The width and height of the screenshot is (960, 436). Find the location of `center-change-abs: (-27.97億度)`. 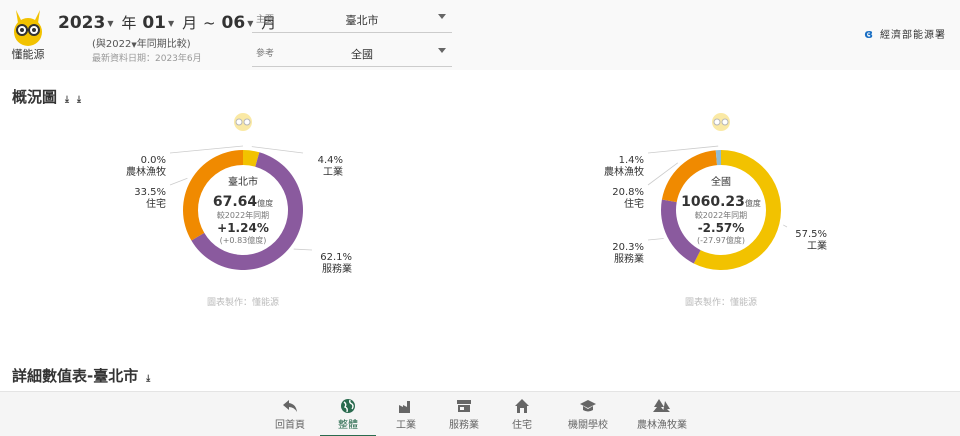

center-change-abs: (-27.97億度) is located at coordinates (721, 240).